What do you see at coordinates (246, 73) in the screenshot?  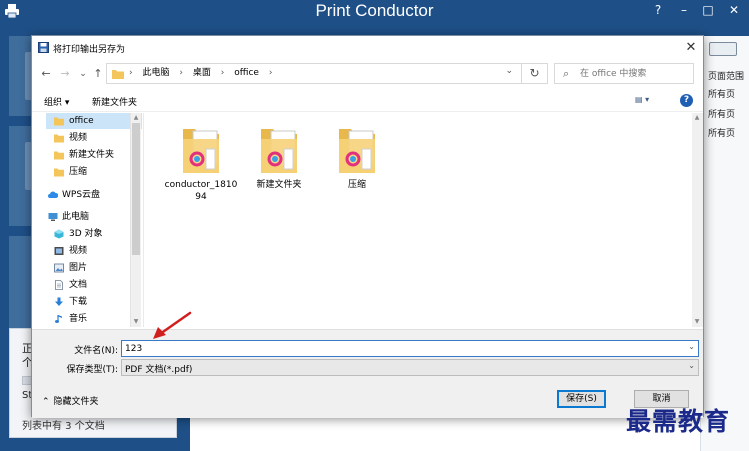 I see `breadcrumb-office: office` at bounding box center [246, 73].